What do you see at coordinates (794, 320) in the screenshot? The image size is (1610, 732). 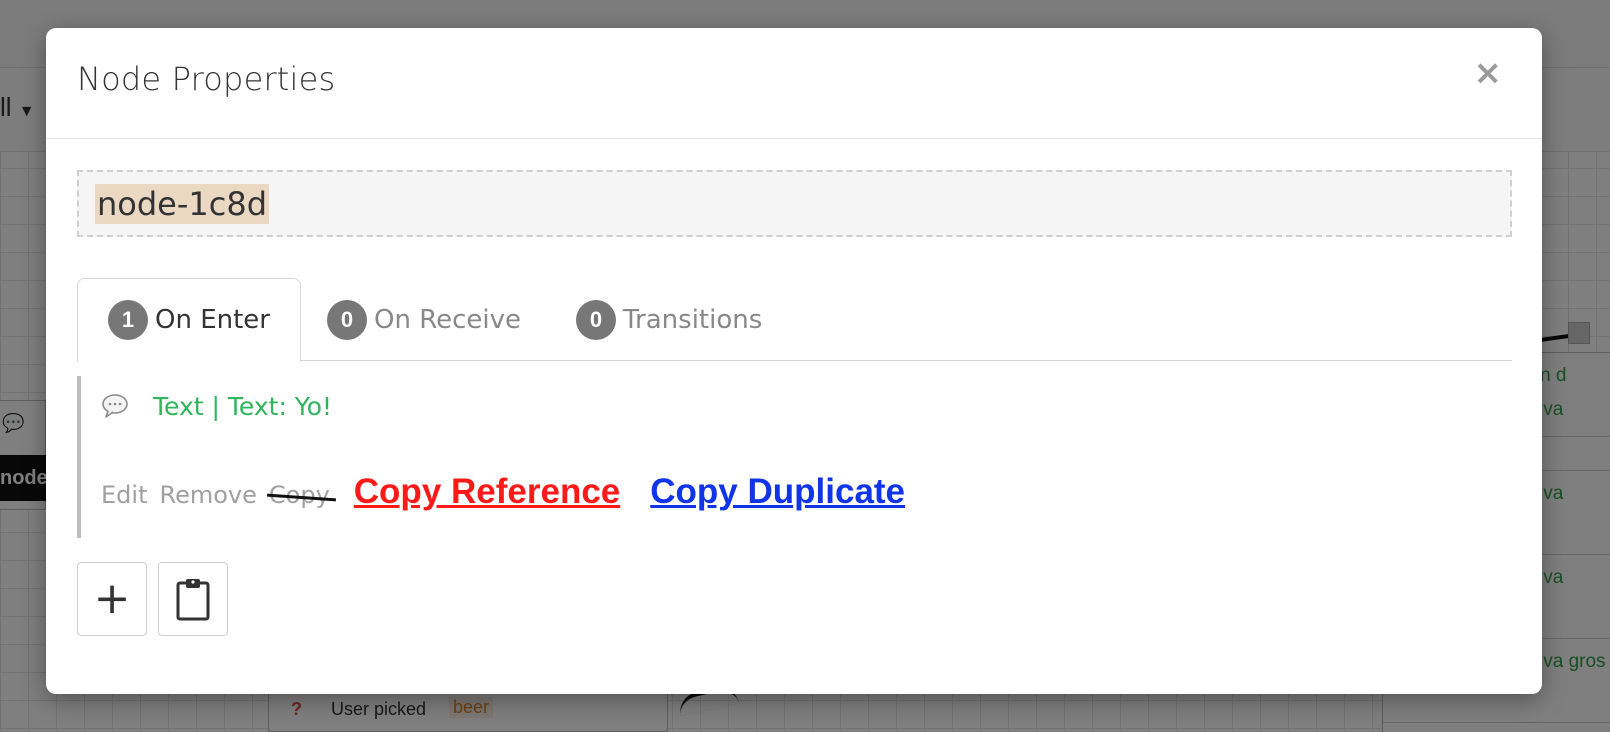 I see `action-tabs: 1 On Enter 0 On Receive 0 Transitions` at bounding box center [794, 320].